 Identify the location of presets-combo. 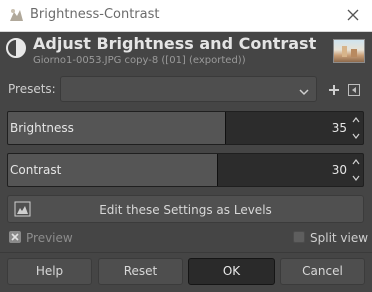
(188, 89).